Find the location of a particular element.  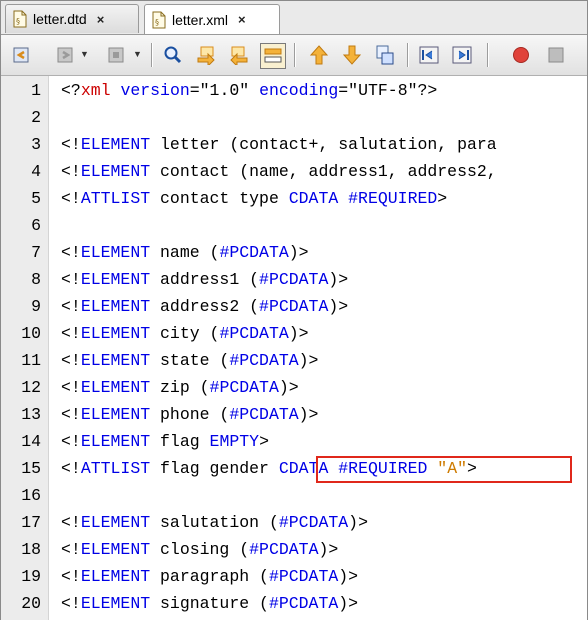

code-text: <!ELEMENT state (#PCDATA)> is located at coordinates (189, 360).